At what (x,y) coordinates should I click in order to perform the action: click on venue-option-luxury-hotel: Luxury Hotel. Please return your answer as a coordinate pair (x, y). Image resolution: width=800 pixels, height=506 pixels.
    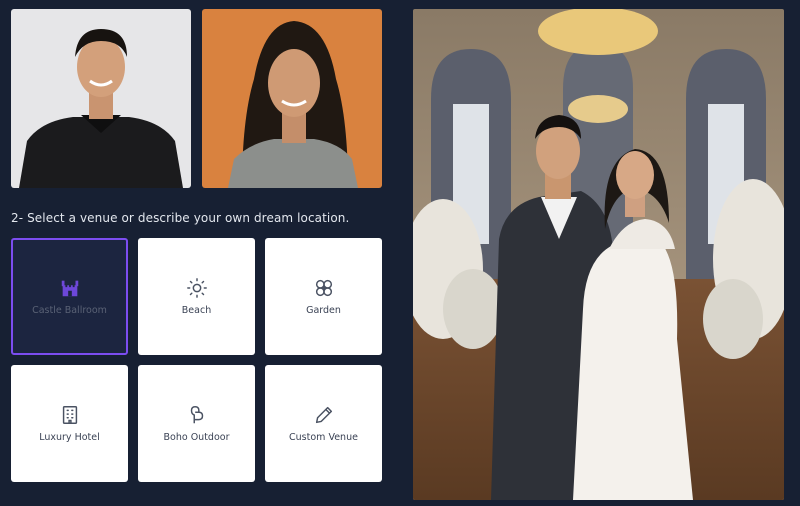
    Looking at the image, I should click on (69, 423).